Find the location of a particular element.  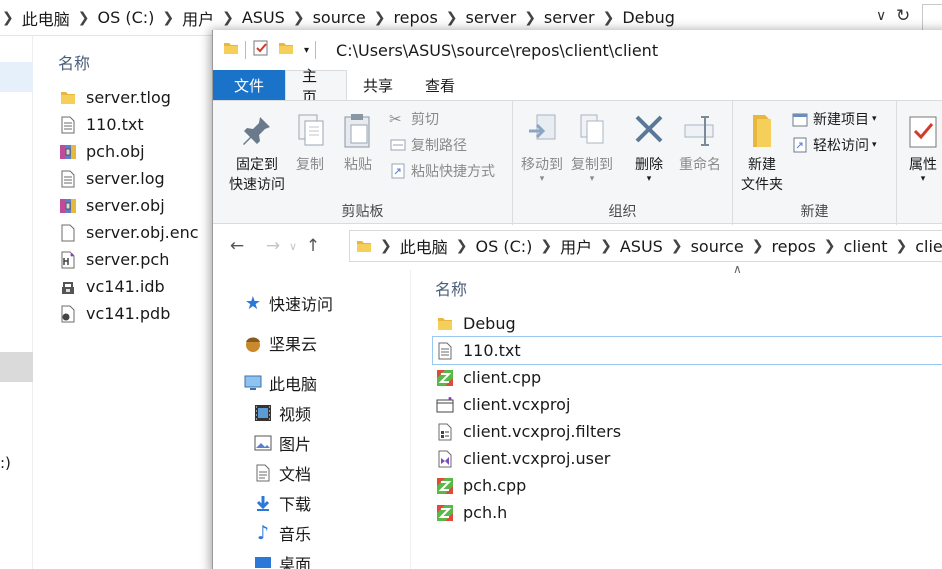

crumb-asus: ASUS is located at coordinates (641, 246).